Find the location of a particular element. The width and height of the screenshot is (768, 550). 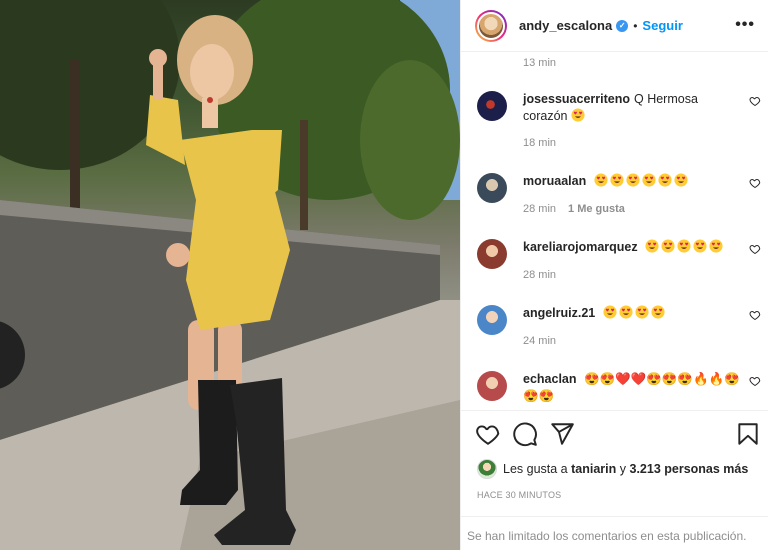

comment-time: 24 min is located at coordinates (540, 341).